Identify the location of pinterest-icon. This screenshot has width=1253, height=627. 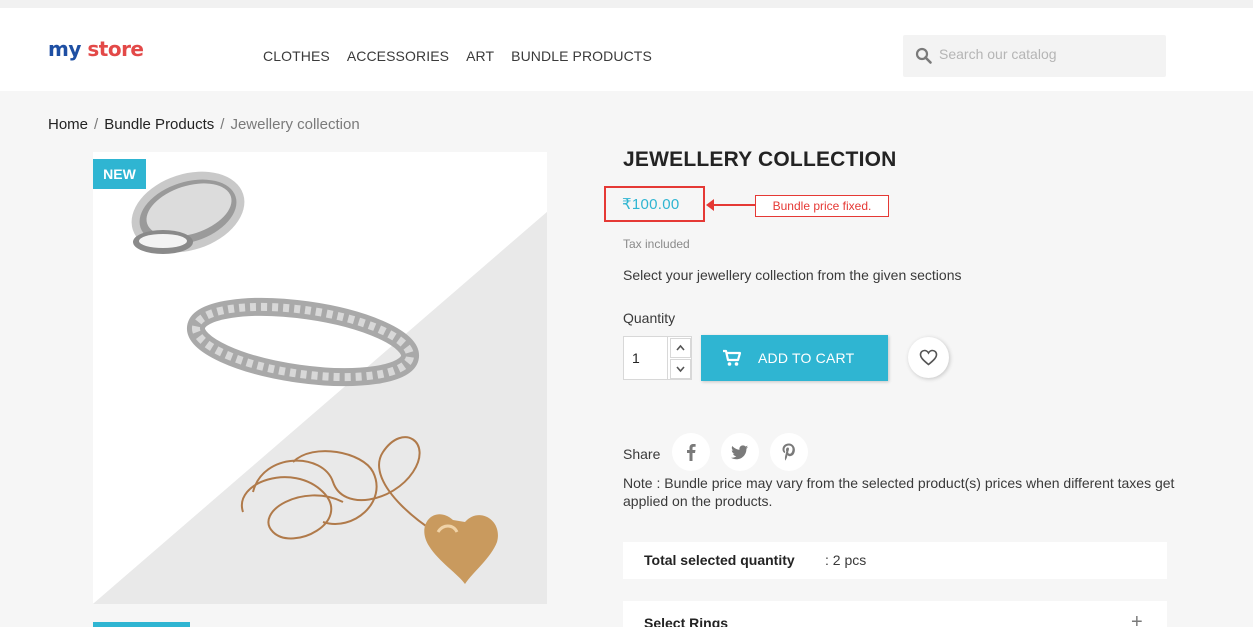
(788, 452).